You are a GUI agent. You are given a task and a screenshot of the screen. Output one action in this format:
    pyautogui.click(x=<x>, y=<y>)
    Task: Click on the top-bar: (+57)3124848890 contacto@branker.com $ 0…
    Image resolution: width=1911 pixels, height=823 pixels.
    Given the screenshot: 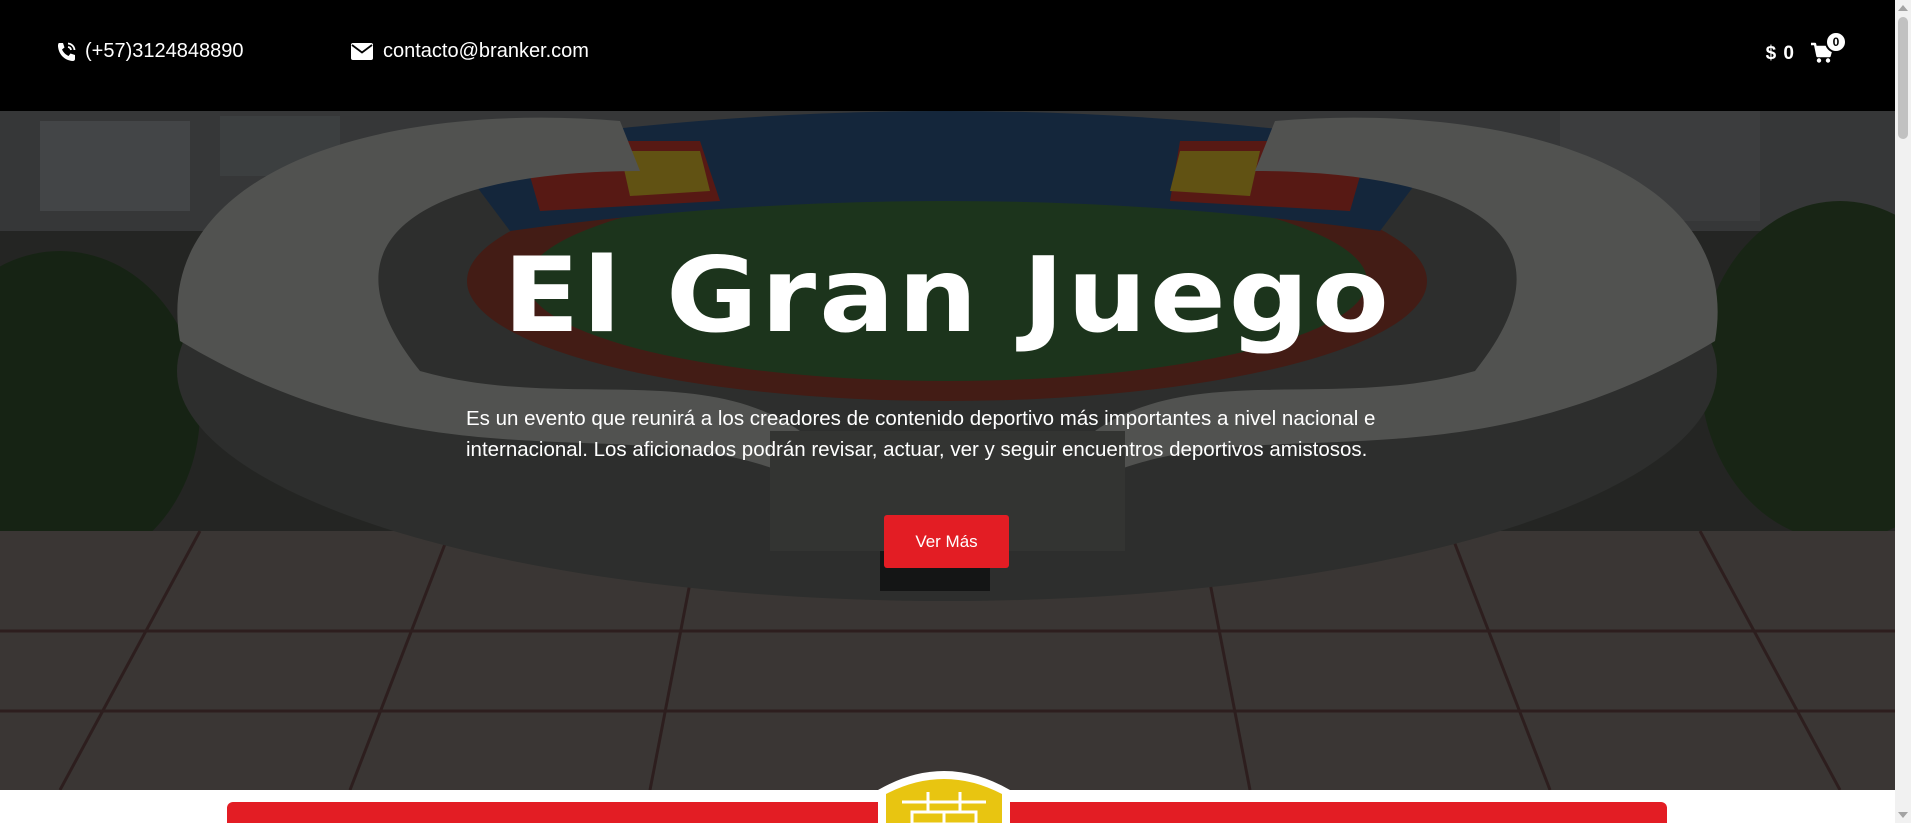 What is the action you would take?
    pyautogui.click(x=947, y=55)
    